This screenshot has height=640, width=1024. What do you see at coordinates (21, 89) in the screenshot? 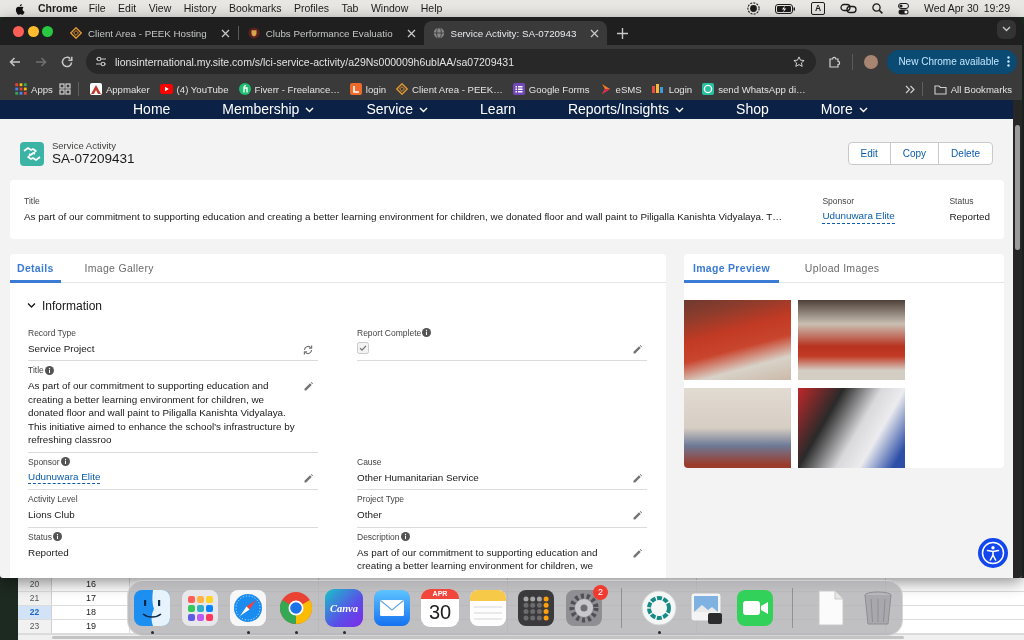
I see `apps-grid-icon` at bounding box center [21, 89].